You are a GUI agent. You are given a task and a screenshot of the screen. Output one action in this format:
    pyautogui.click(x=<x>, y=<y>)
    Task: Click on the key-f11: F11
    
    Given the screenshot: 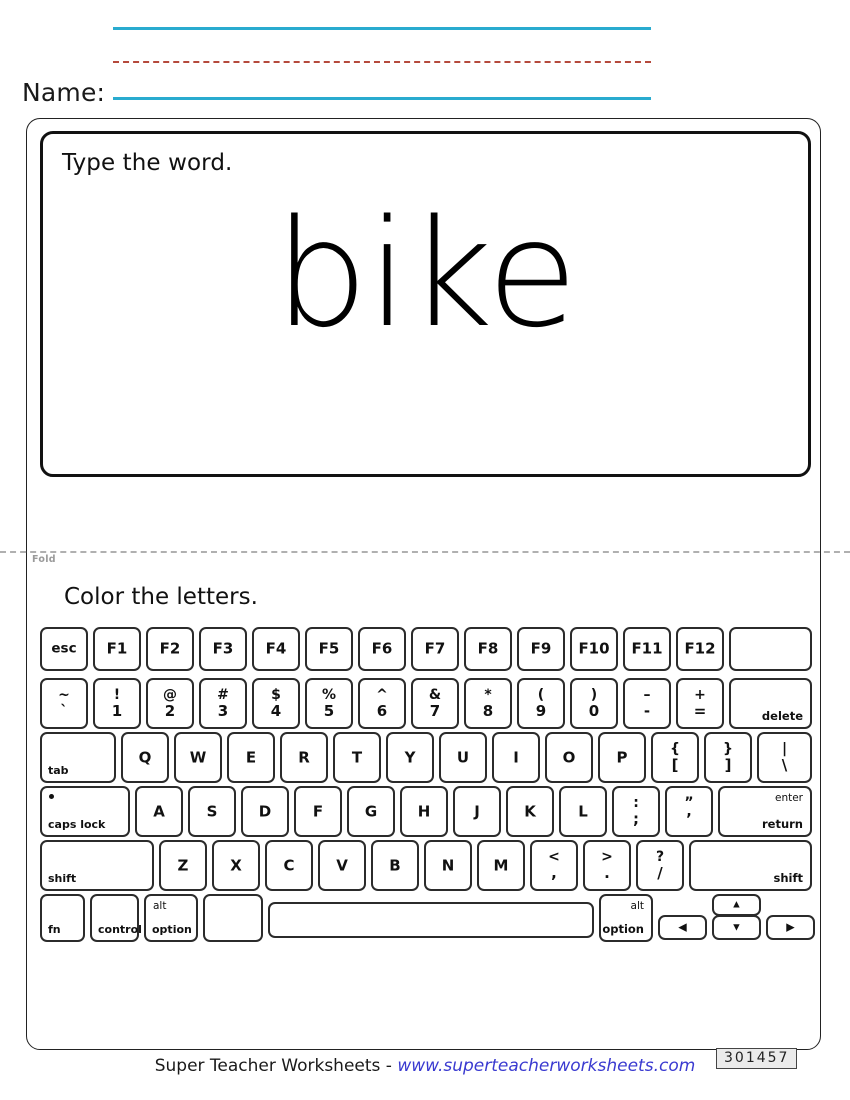 What is the action you would take?
    pyautogui.click(x=647, y=649)
    